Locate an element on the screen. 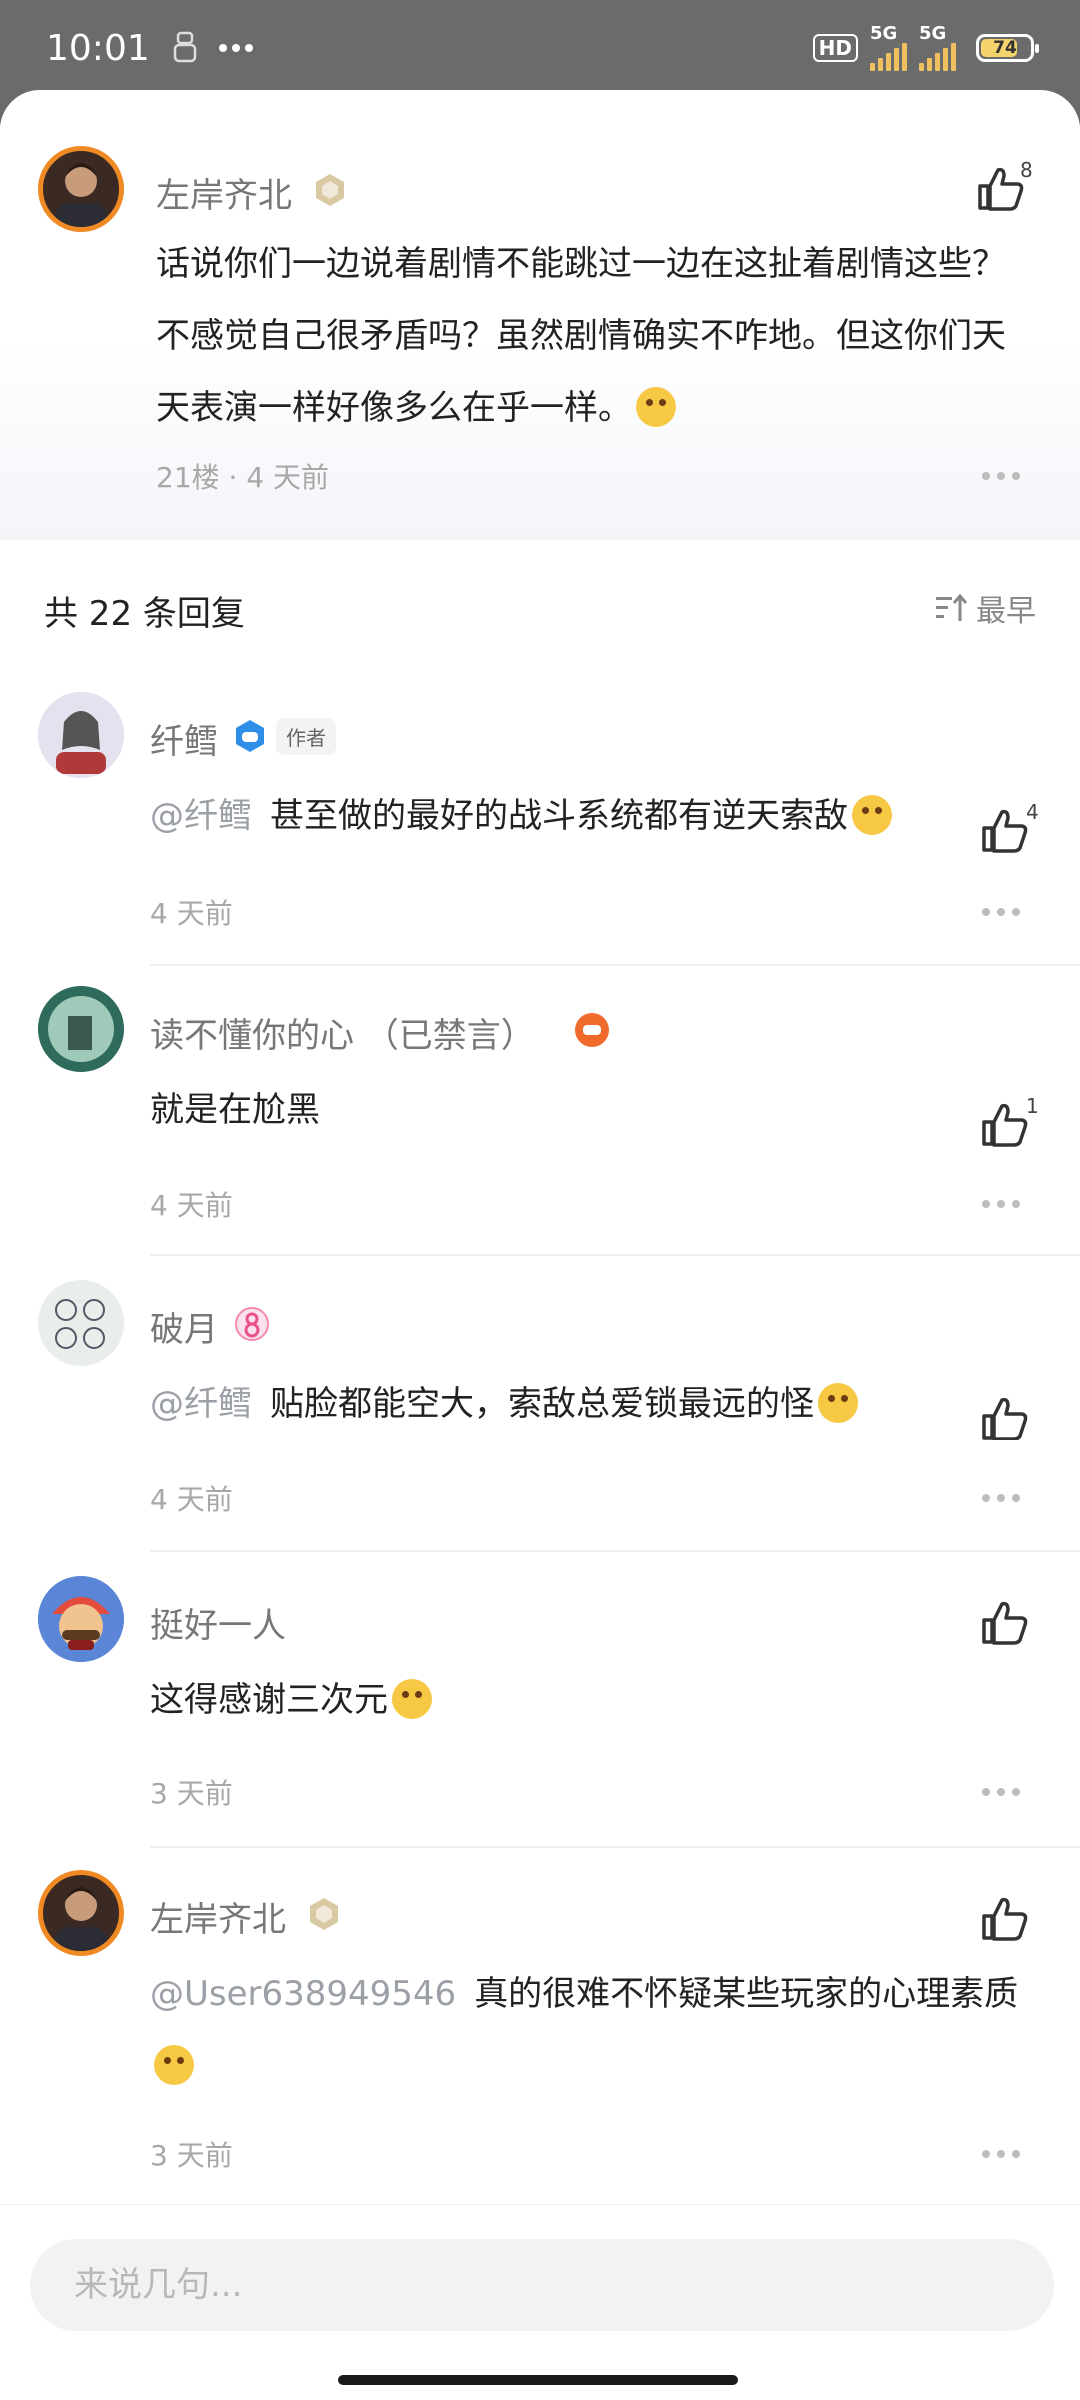 The height and width of the screenshot is (2400, 1080). like-count: 1 is located at coordinates (1032, 1106).